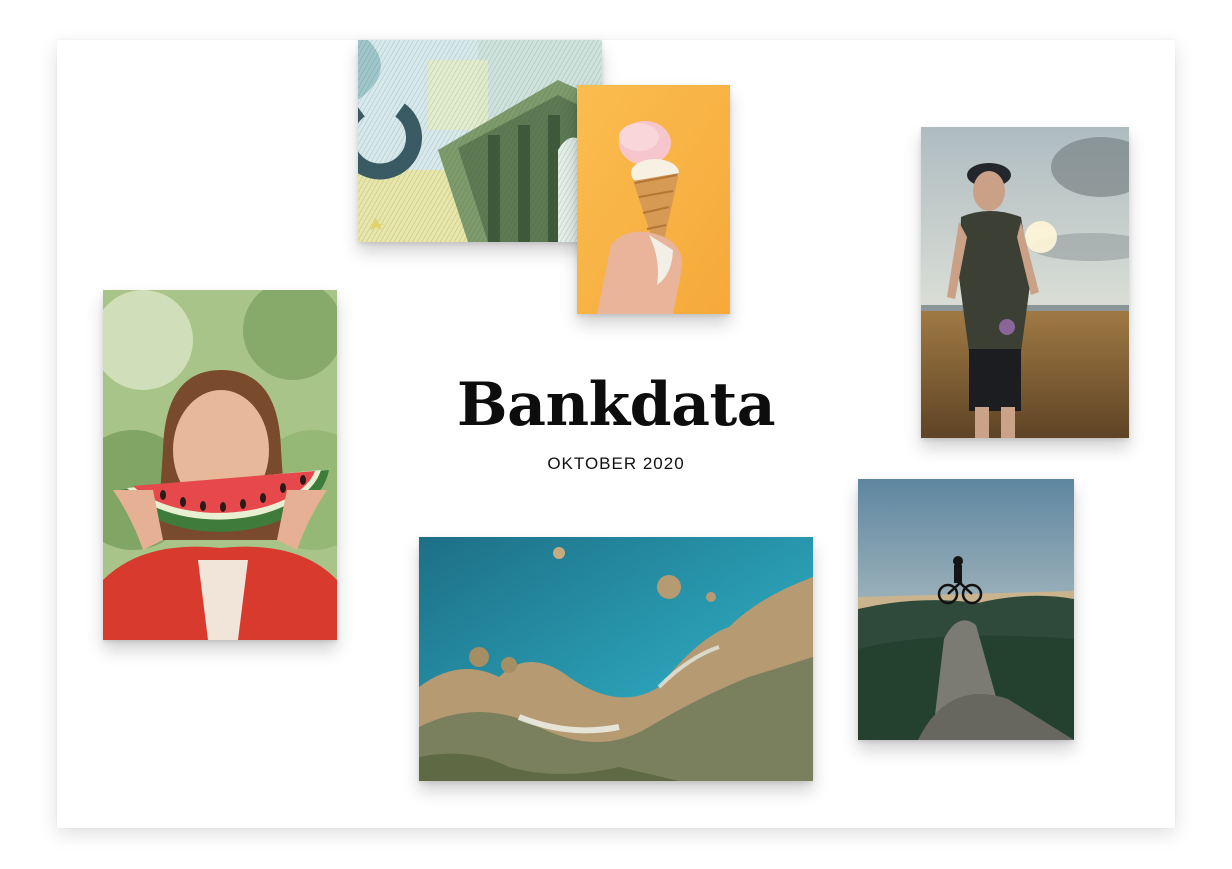 The height and width of the screenshot is (869, 1232). I want to click on woman-watermelon-image-icon, so click(220, 465).